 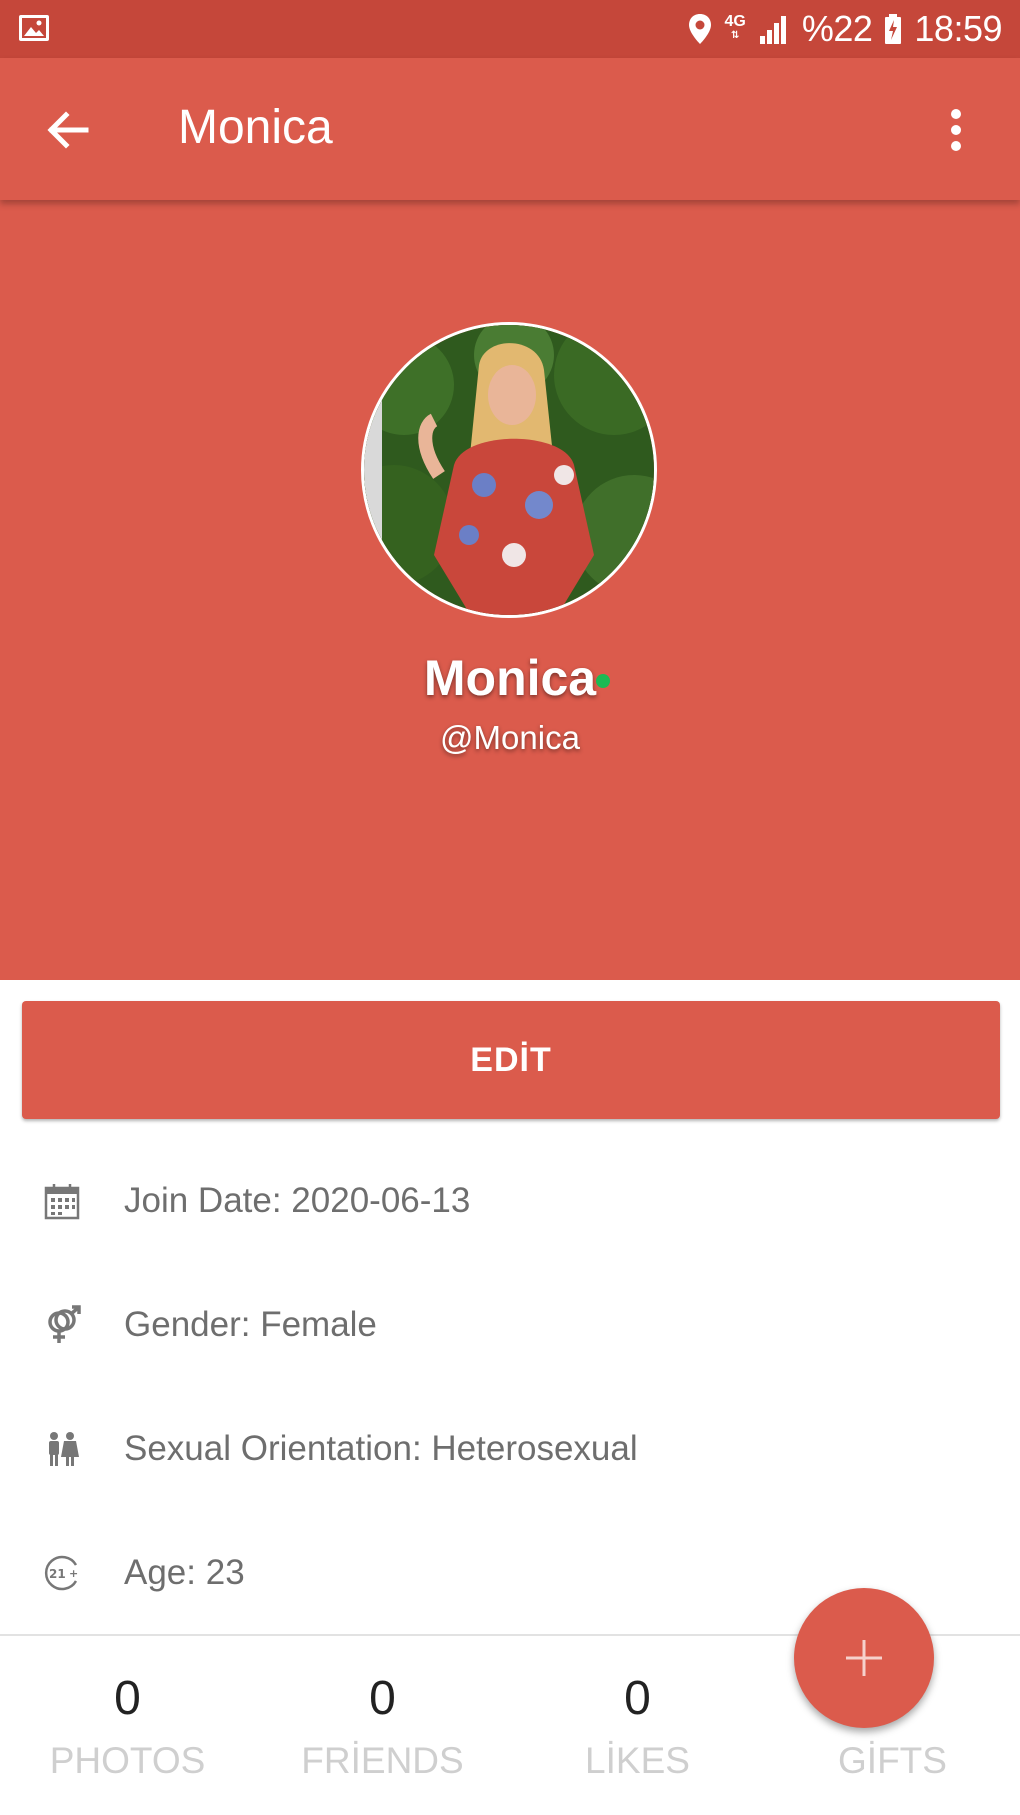 I want to click on info-row-orientation: Sexual Orientation: Heterosexual, so click(x=510, y=1449).